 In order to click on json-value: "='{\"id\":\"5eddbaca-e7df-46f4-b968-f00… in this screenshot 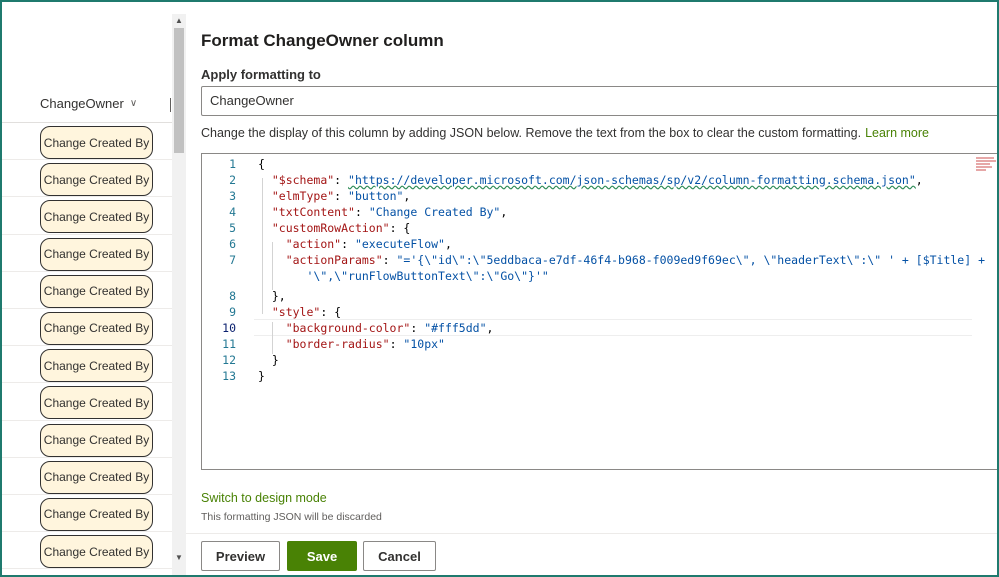, I will do `click(691, 260)`.